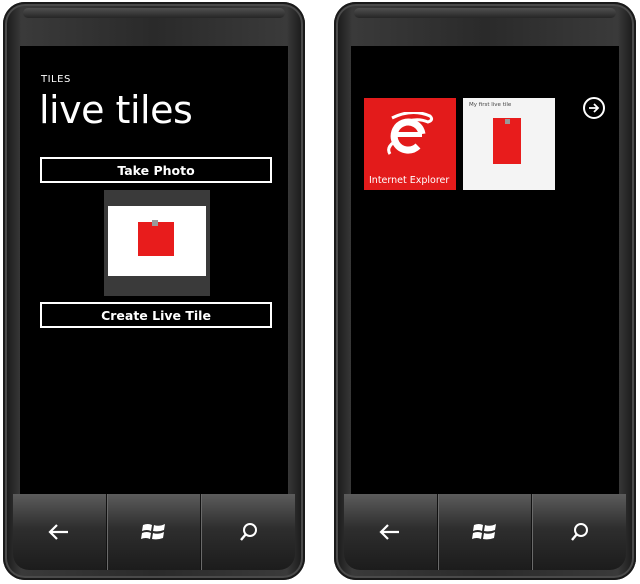  Describe the element at coordinates (56, 79) in the screenshot. I see `app-title: TILES` at that location.